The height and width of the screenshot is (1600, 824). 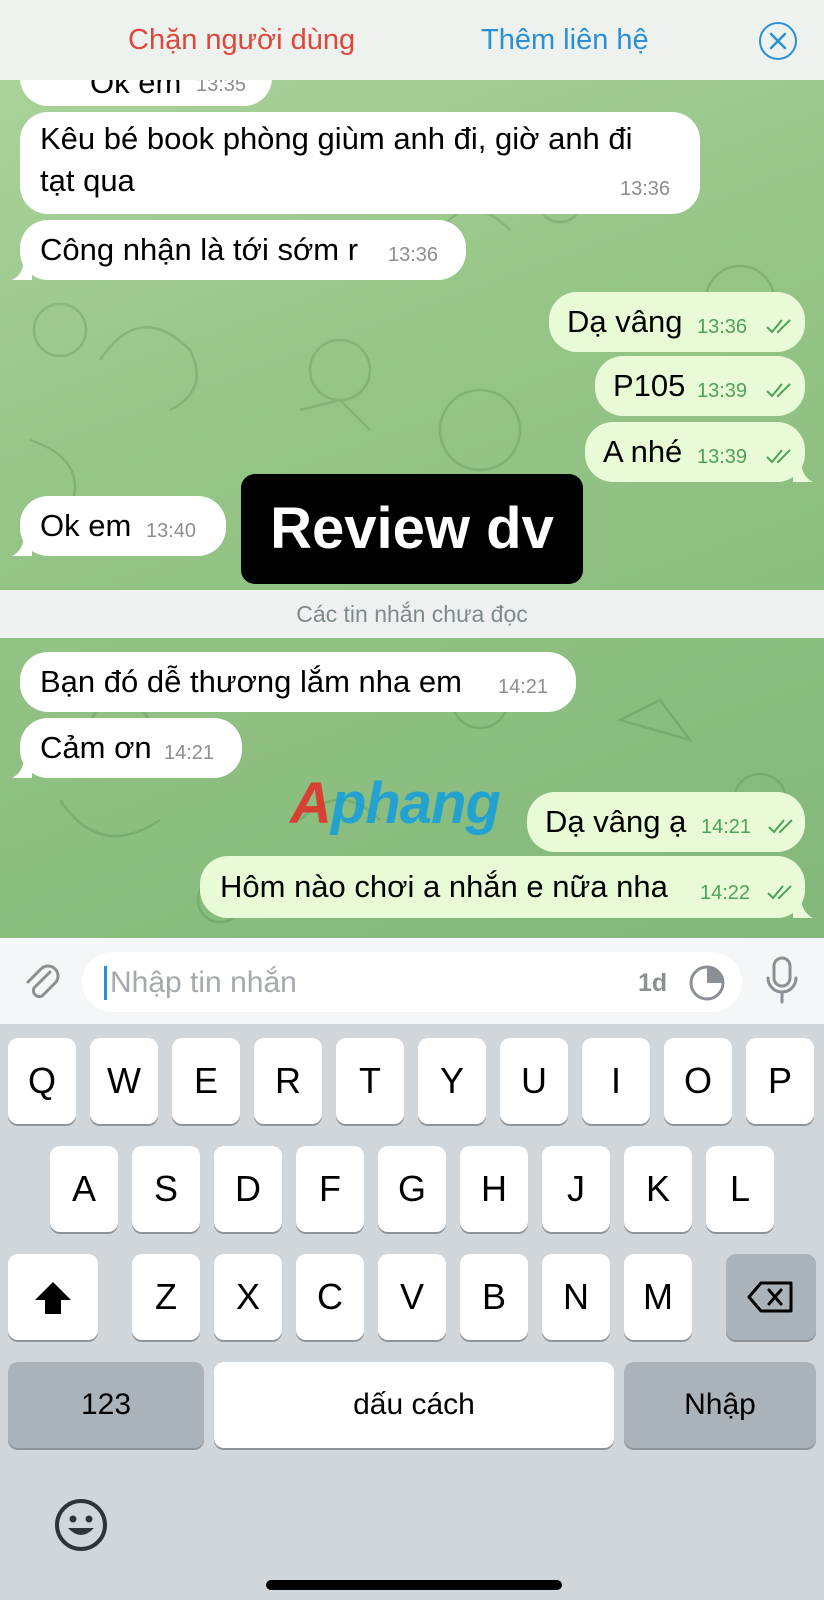 I want to click on message-input: Nhập tin nhắn 1d, so click(x=412, y=982).